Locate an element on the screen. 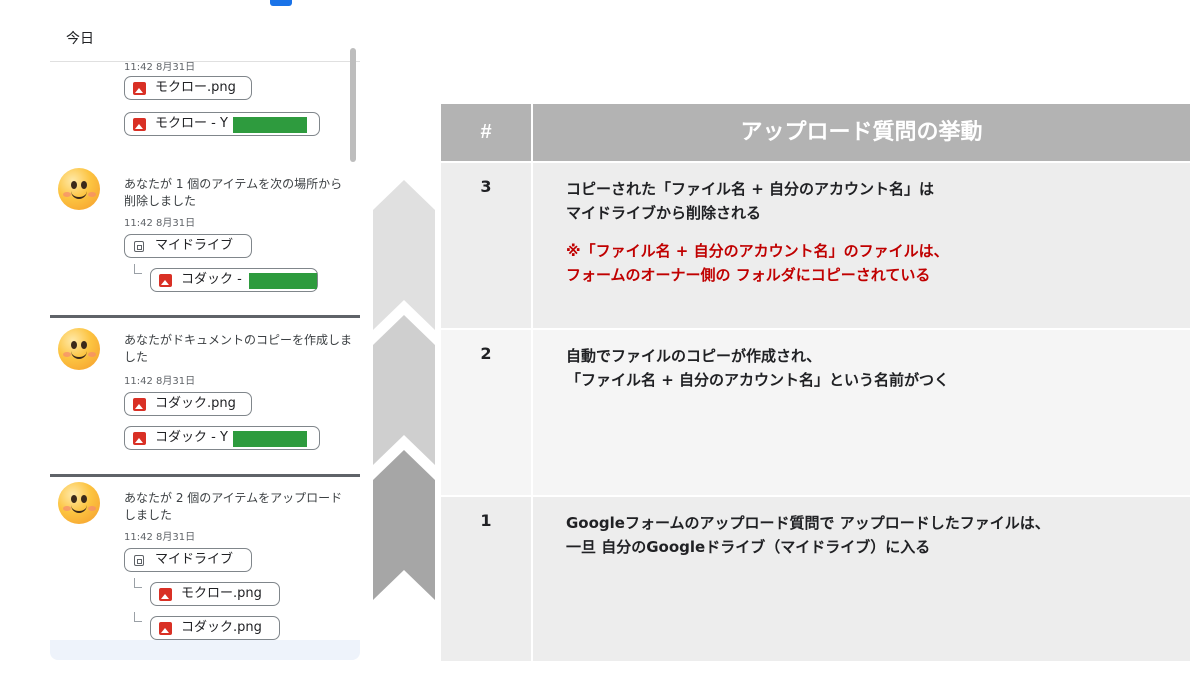  today-label: 今日 is located at coordinates (80, 39).